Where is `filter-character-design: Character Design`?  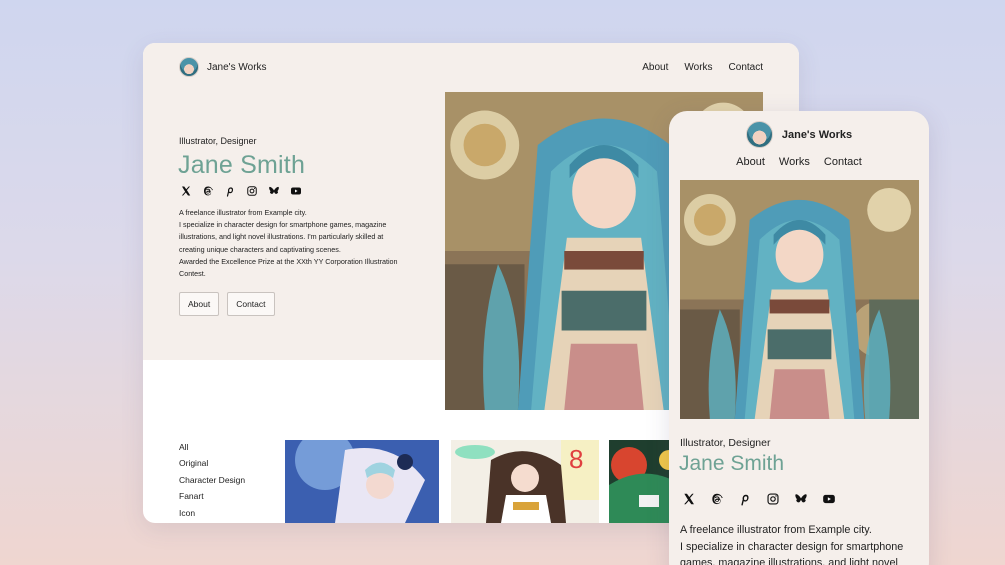 filter-character-design: Character Design is located at coordinates (212, 480).